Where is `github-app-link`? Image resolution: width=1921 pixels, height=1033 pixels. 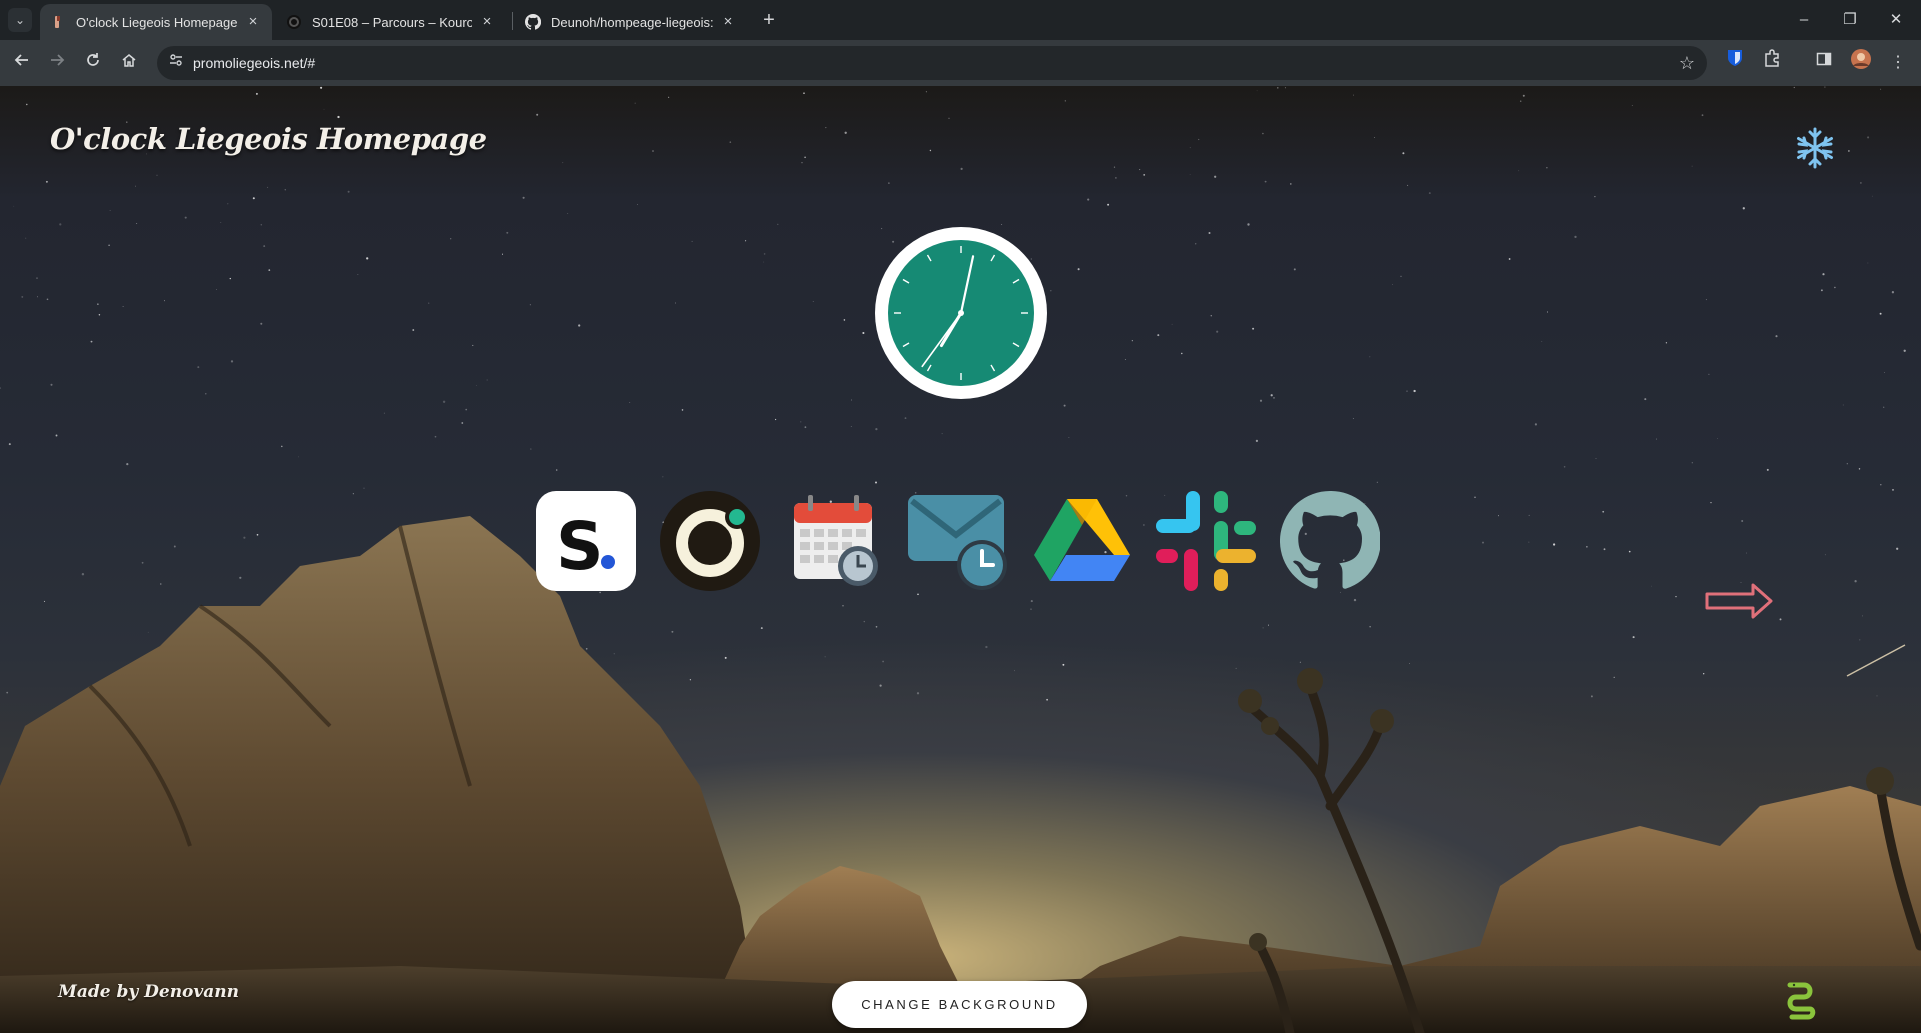 github-app-link is located at coordinates (1330, 540).